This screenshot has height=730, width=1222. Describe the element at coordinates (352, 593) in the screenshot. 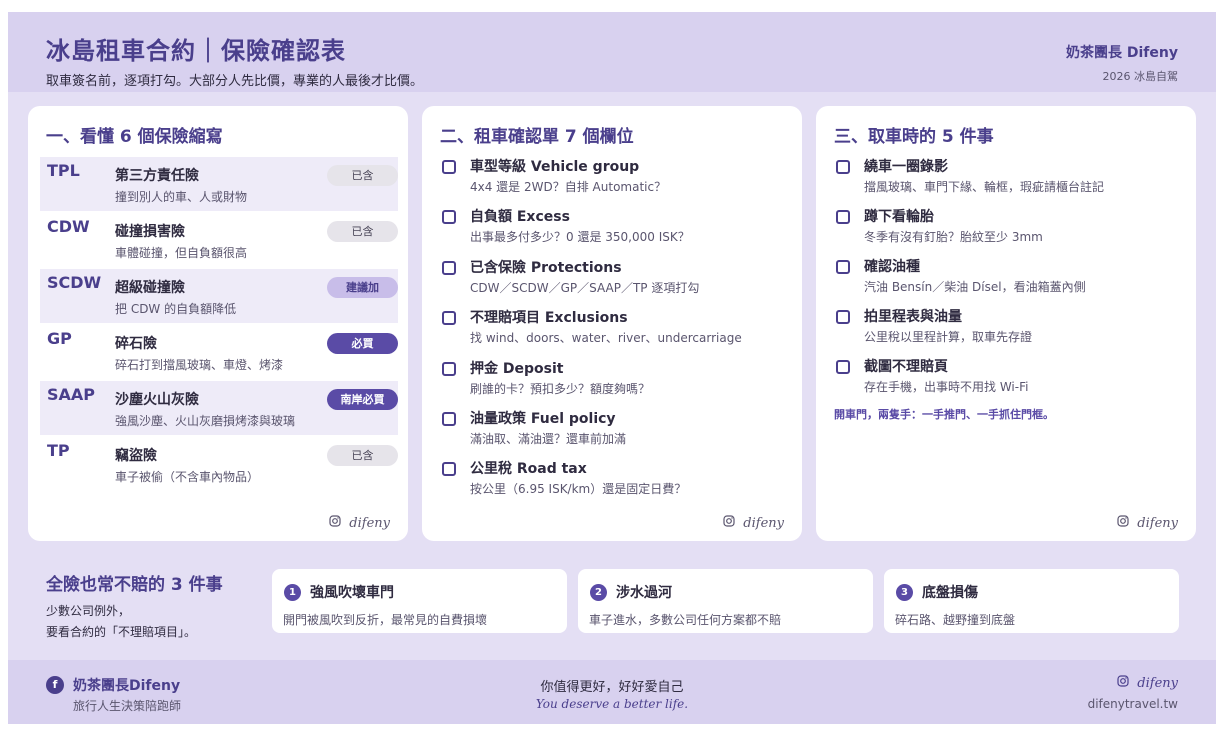

I see `exclusion-title: 強風吹壞車門` at that location.